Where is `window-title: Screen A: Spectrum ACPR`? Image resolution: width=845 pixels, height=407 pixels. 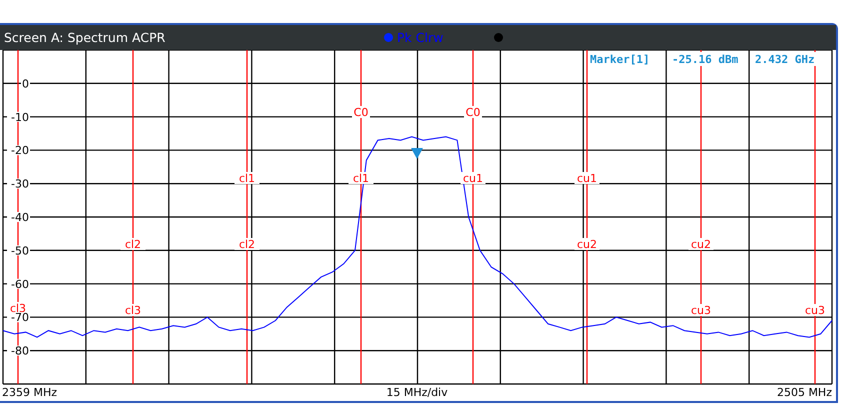 window-title: Screen A: Spectrum ACPR is located at coordinates (85, 37).